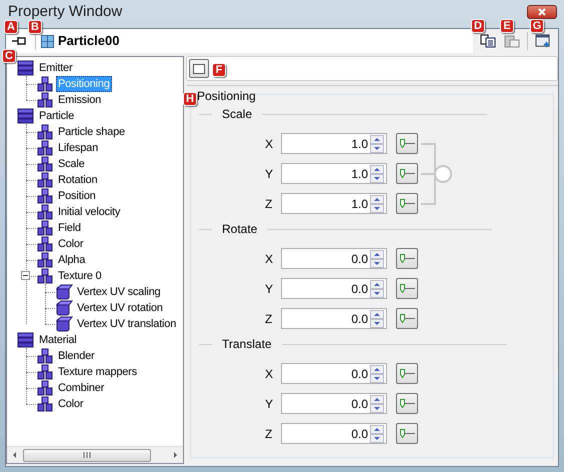 The image size is (564, 472). What do you see at coordinates (488, 41) in the screenshot?
I see `copy-button` at bounding box center [488, 41].